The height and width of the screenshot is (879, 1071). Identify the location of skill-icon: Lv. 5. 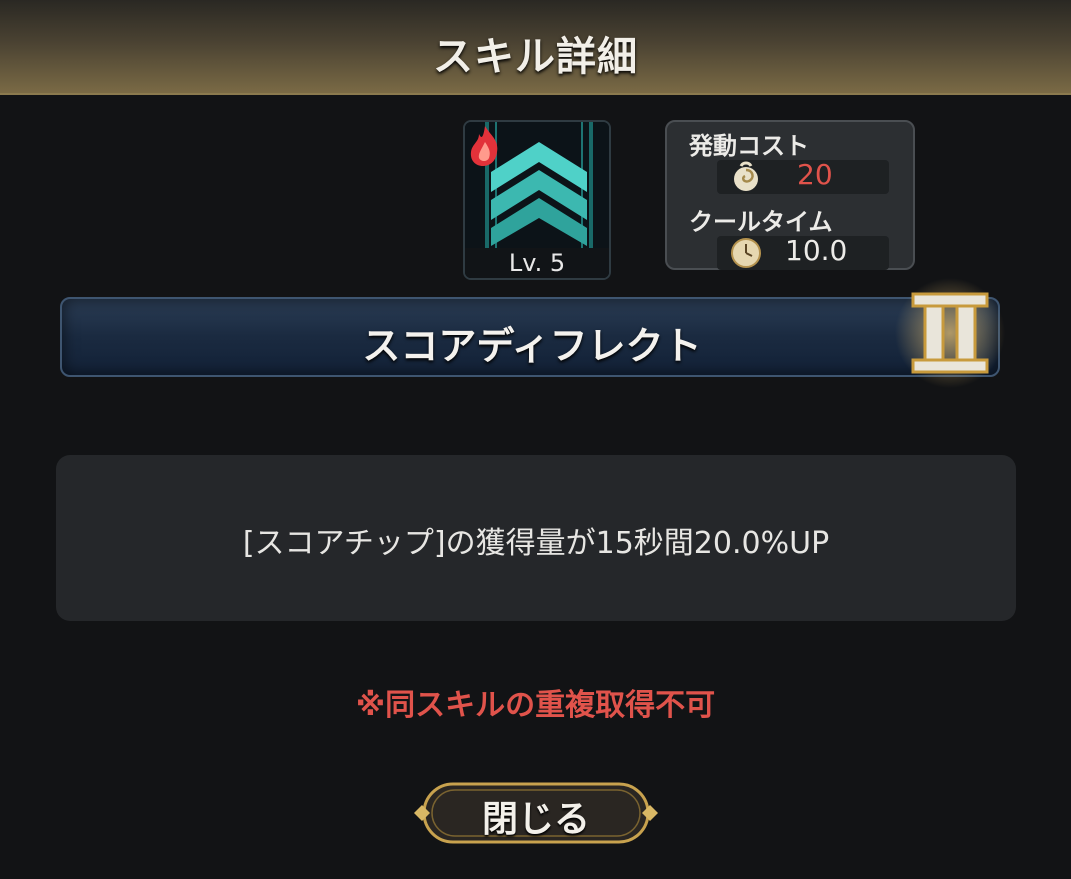
(537, 200).